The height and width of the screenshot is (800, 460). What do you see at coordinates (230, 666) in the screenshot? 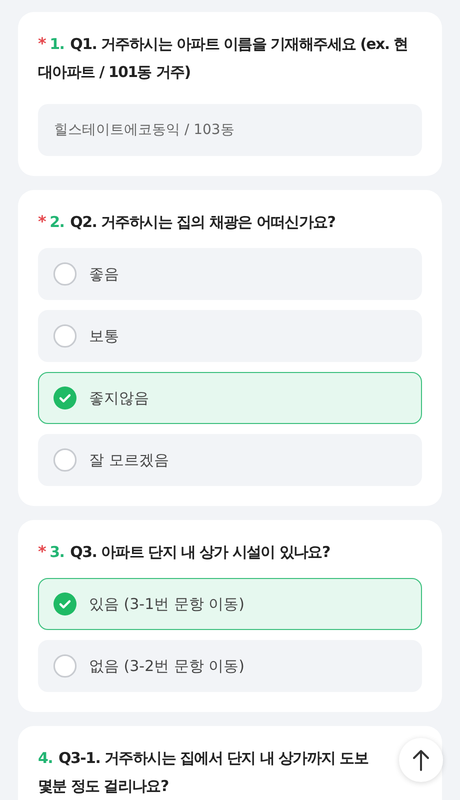
I see `option-item: 없음 (3-2번 문항 이동)` at bounding box center [230, 666].